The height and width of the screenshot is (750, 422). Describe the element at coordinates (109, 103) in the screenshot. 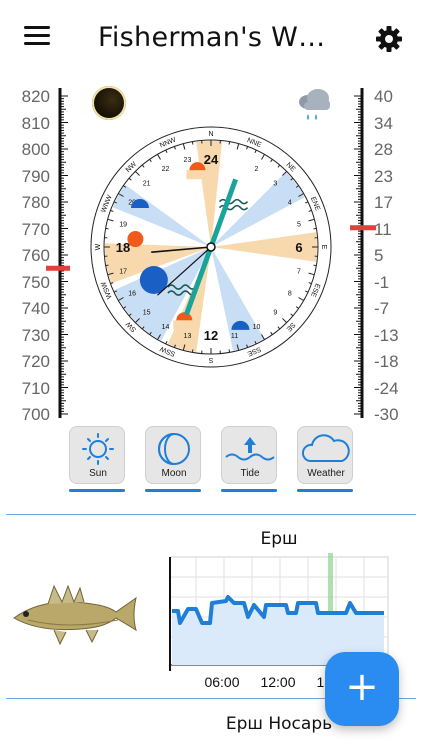

I see `moon-phase-icon` at that location.